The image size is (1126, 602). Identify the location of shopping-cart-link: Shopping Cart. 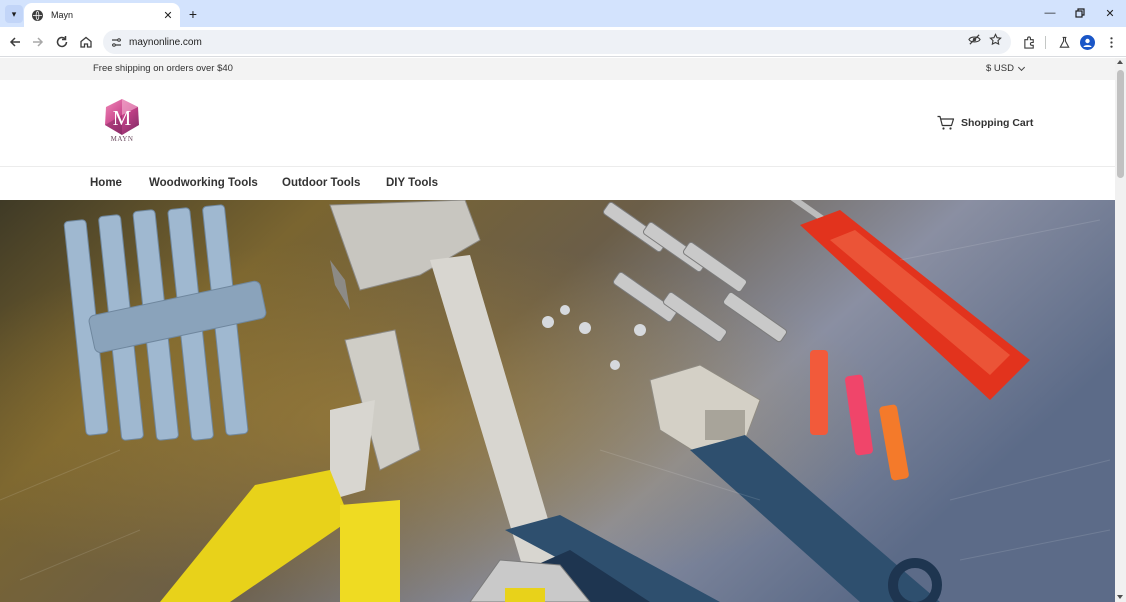
(985, 123).